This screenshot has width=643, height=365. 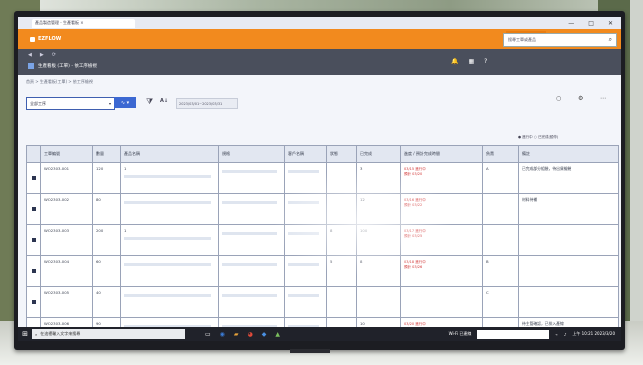 I want to click on taskbar-search: ⌕ 在這裡輸入文字來搜尋, so click(x=108, y=334).